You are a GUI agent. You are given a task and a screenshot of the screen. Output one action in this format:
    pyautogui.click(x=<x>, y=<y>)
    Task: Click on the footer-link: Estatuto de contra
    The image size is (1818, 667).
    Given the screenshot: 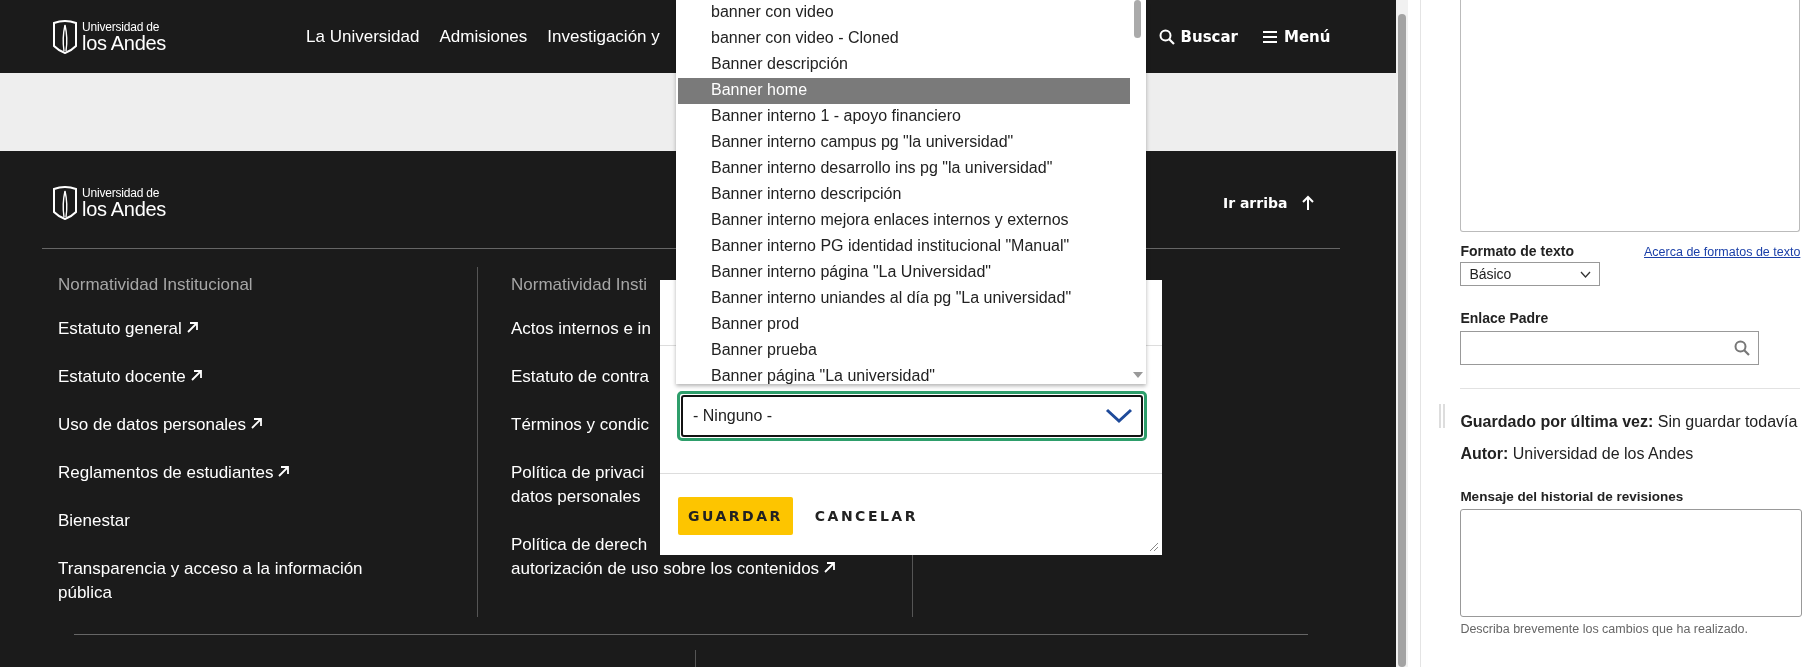 What is the action you would take?
    pyautogui.click(x=580, y=377)
    